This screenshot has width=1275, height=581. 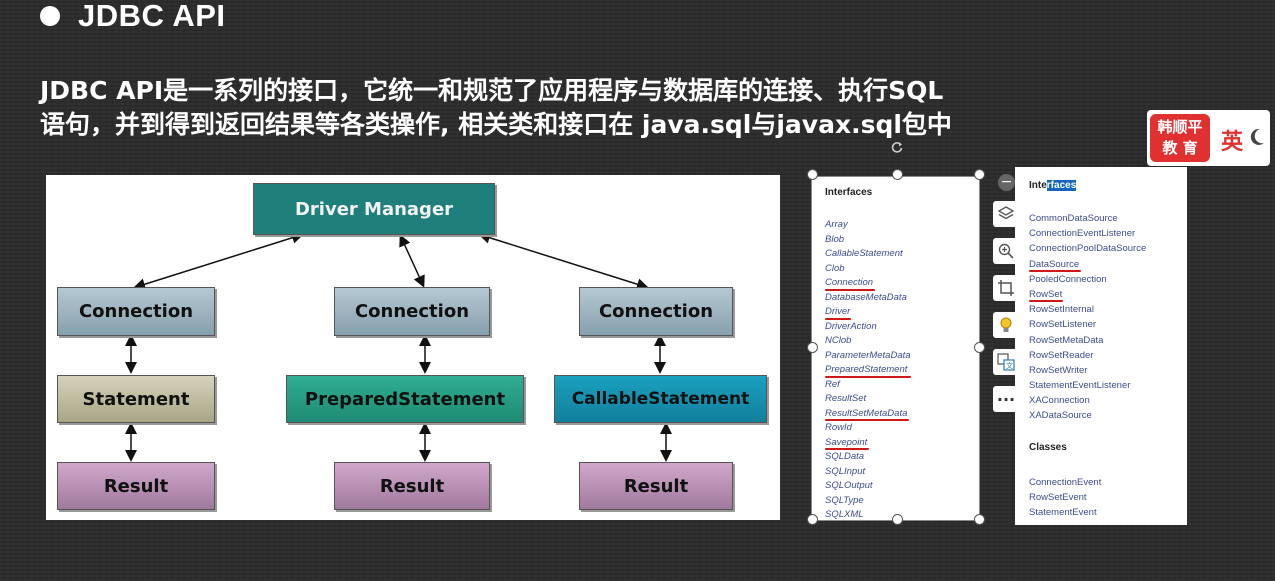 I want to click on java-sql-interface-item-label: Driver, so click(x=838, y=311).